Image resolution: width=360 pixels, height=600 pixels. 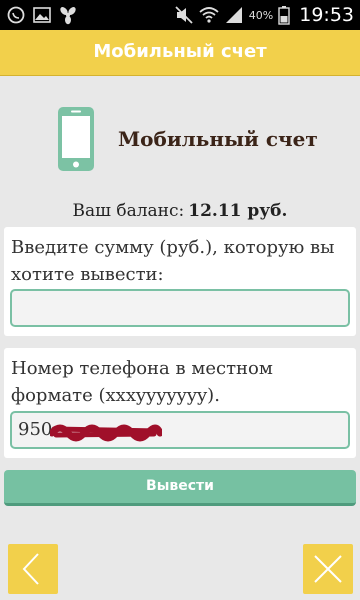 What do you see at coordinates (328, 569) in the screenshot?
I see `close-button` at bounding box center [328, 569].